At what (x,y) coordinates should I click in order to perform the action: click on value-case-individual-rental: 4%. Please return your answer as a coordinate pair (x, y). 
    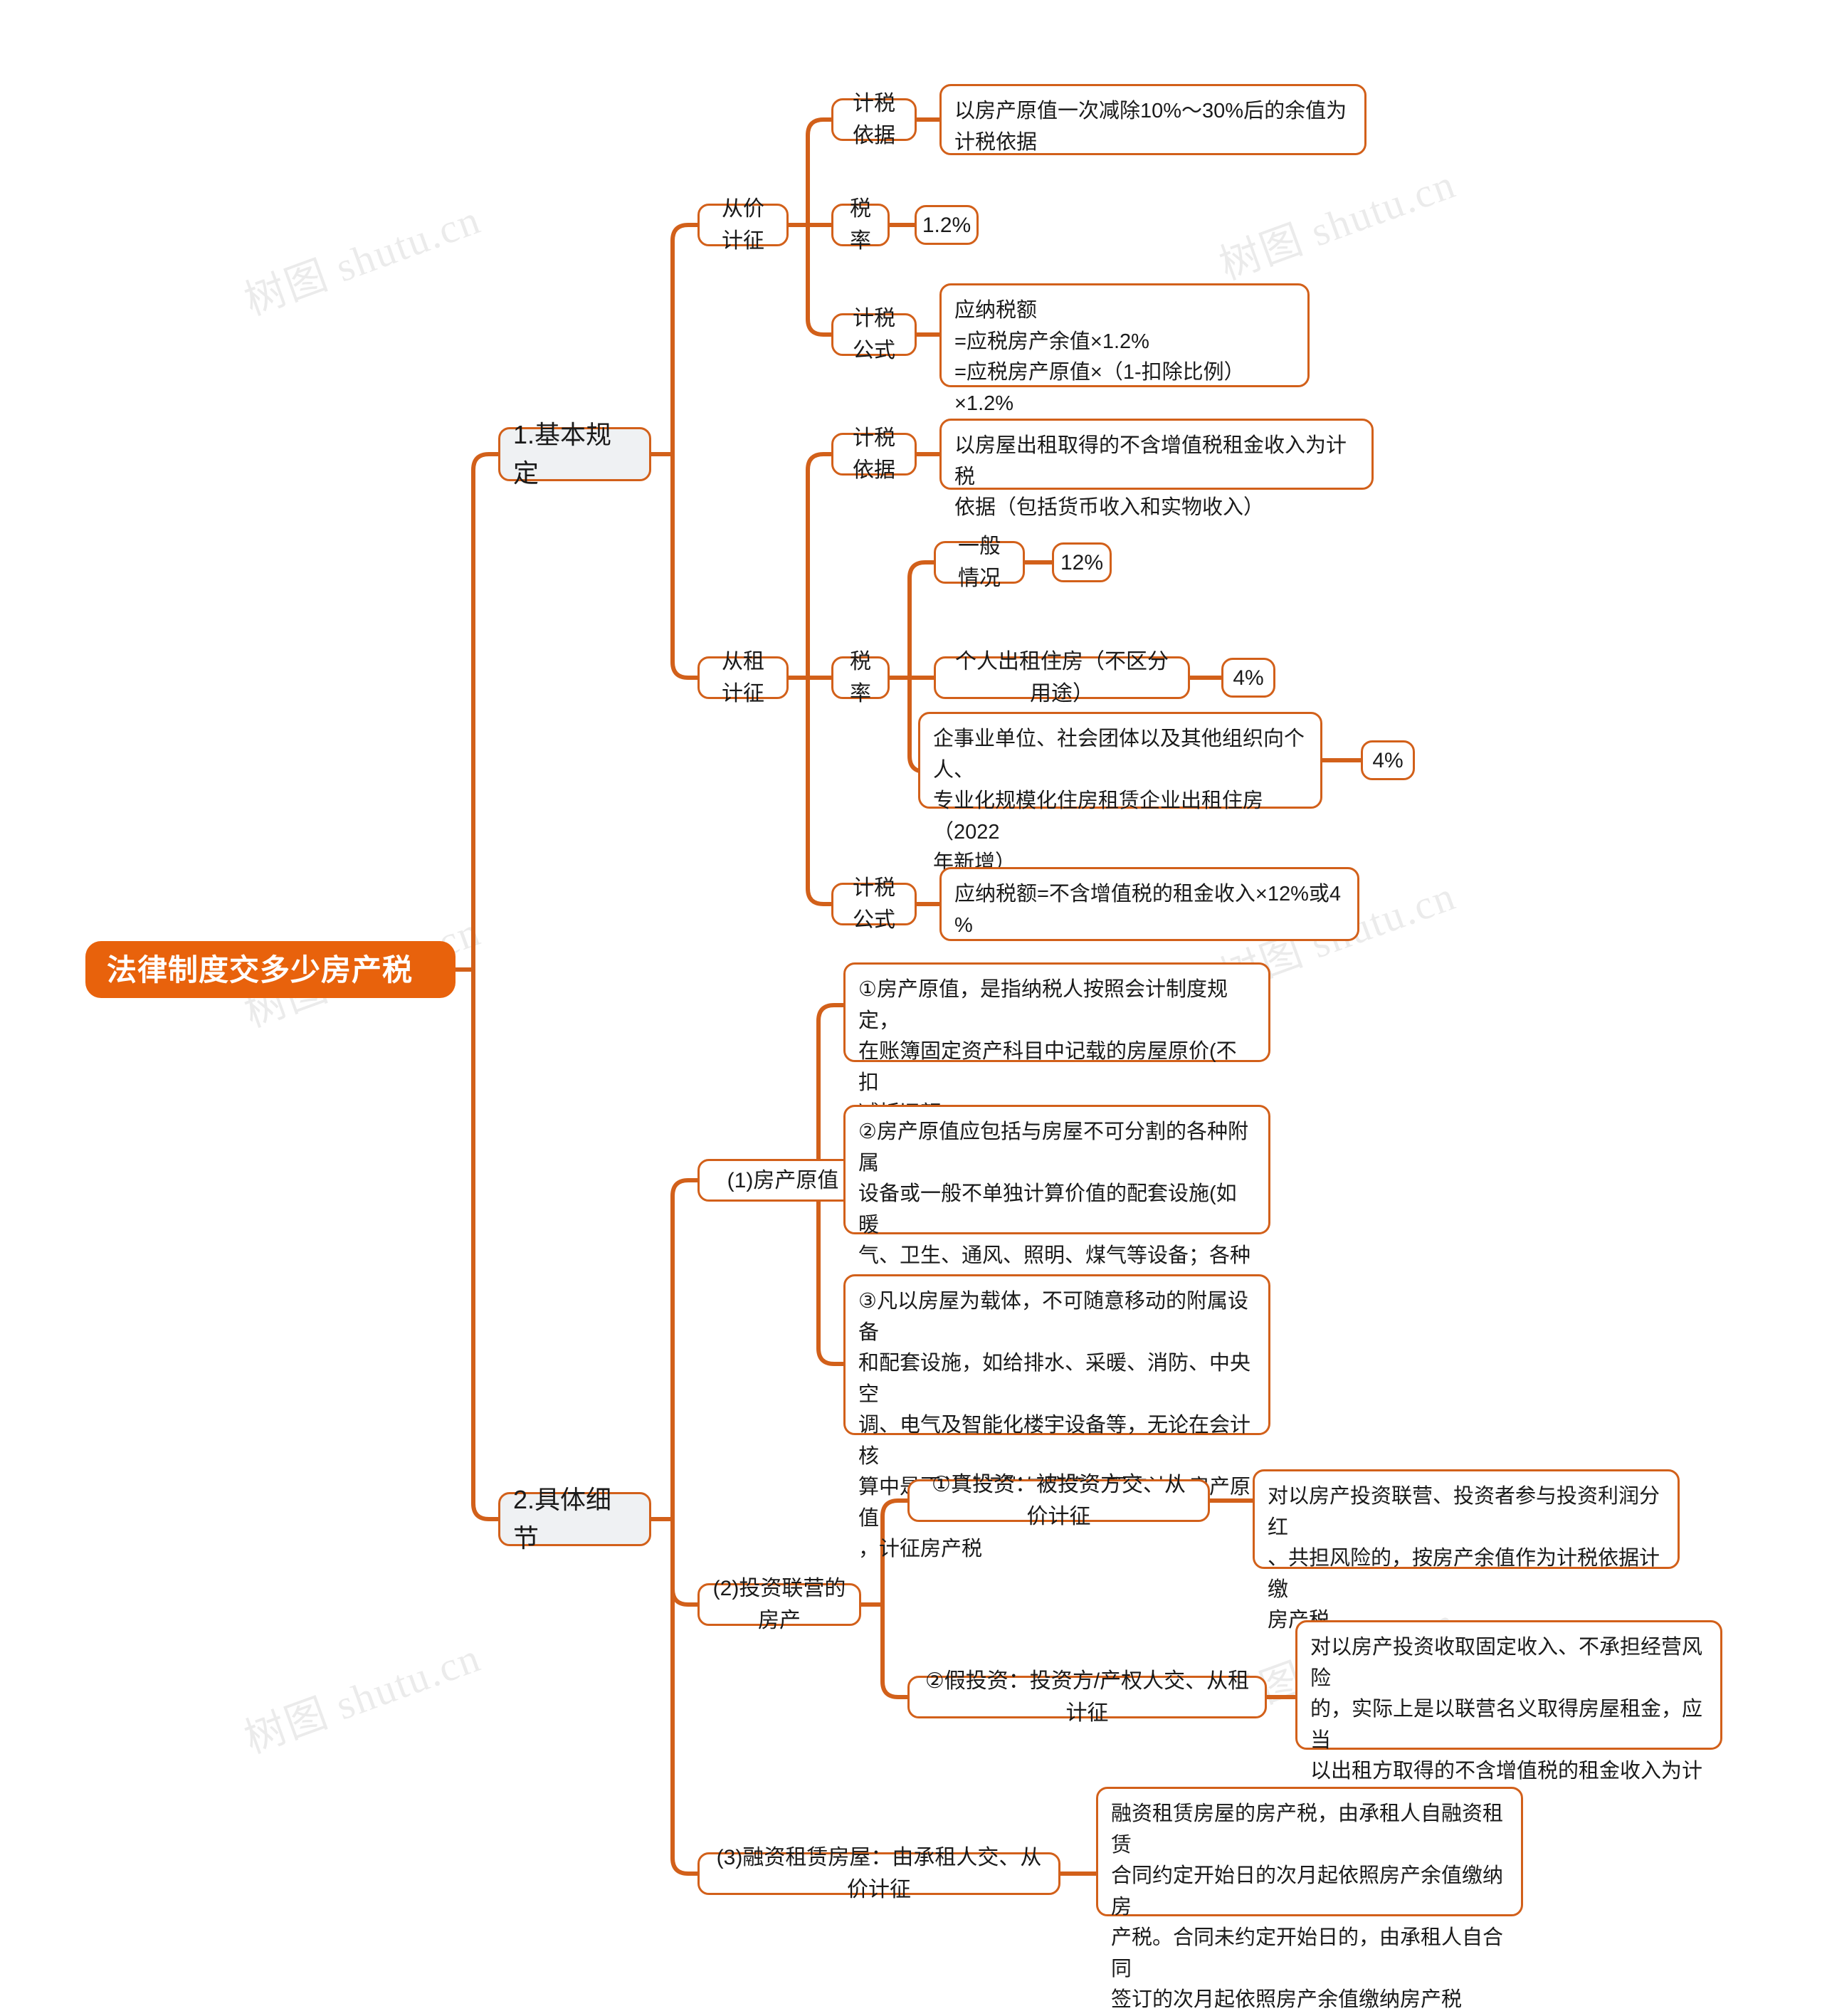
    Looking at the image, I should click on (1248, 678).